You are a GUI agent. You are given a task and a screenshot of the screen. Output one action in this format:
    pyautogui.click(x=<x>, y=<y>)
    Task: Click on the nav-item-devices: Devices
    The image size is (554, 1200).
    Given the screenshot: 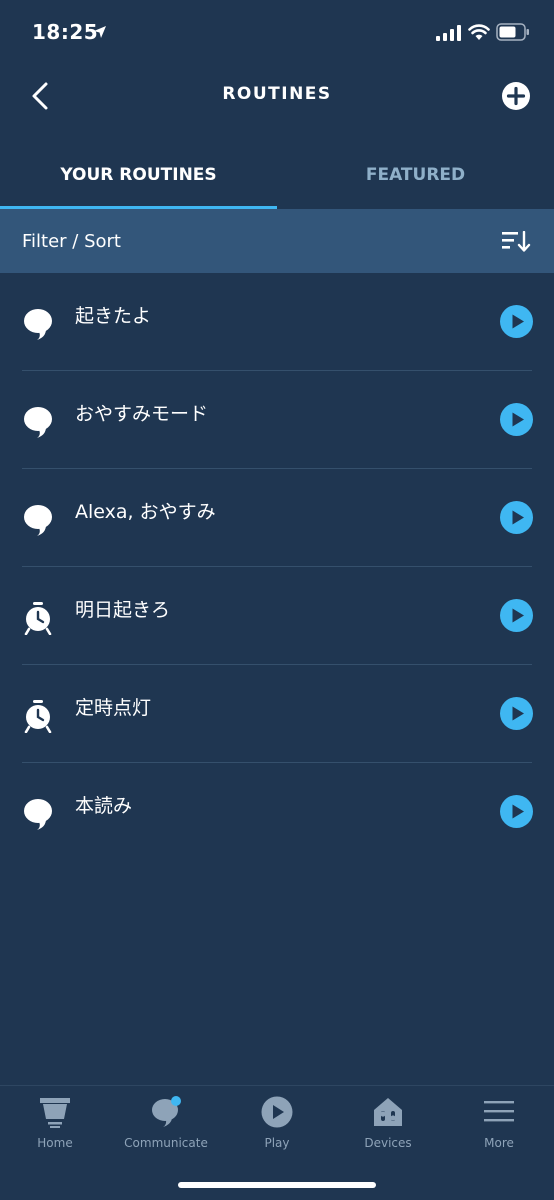 What is the action you would take?
    pyautogui.click(x=388, y=1126)
    